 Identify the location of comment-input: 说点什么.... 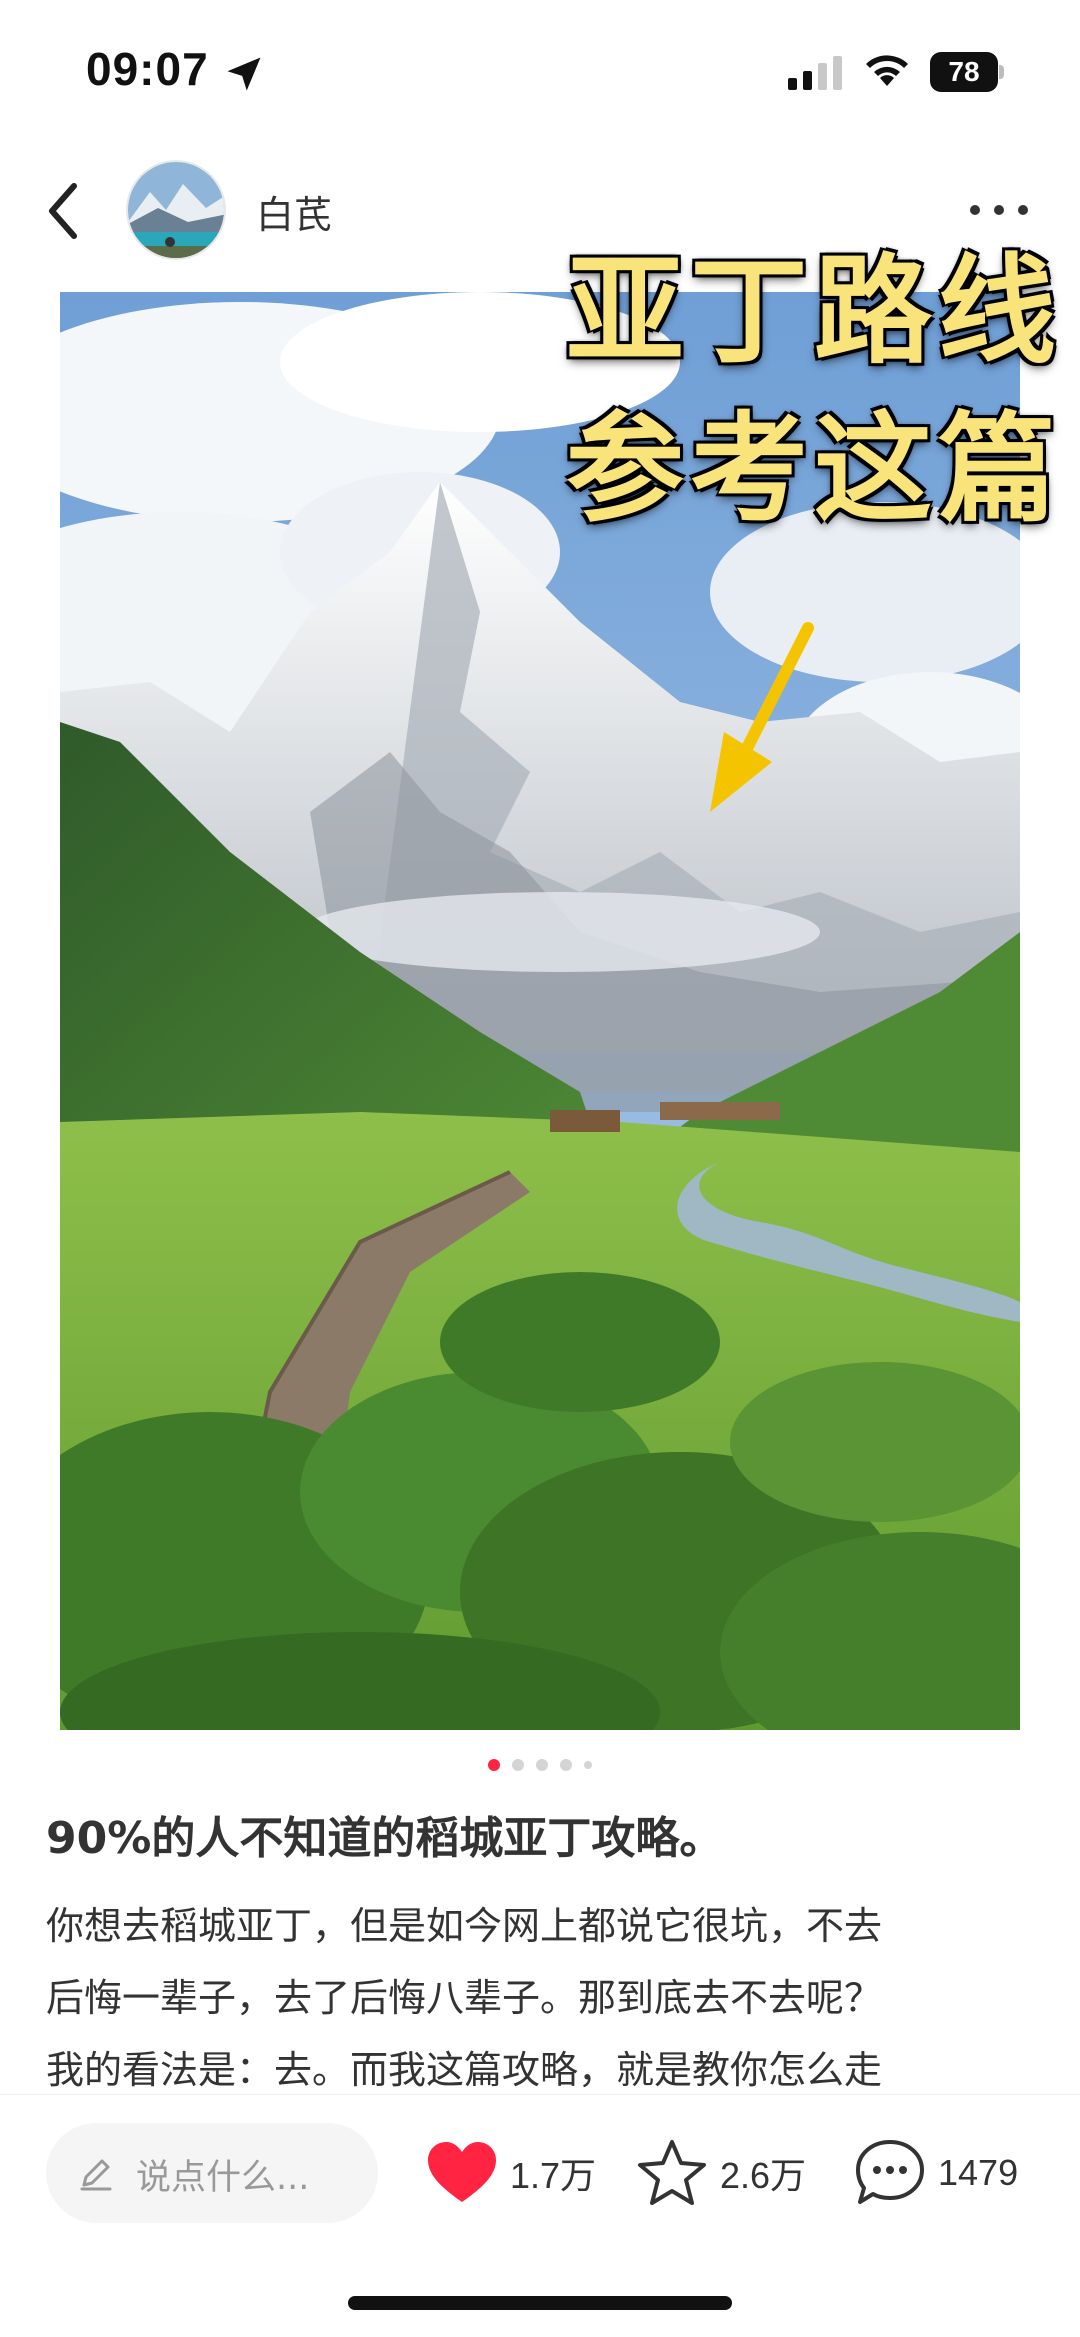
(212, 2173).